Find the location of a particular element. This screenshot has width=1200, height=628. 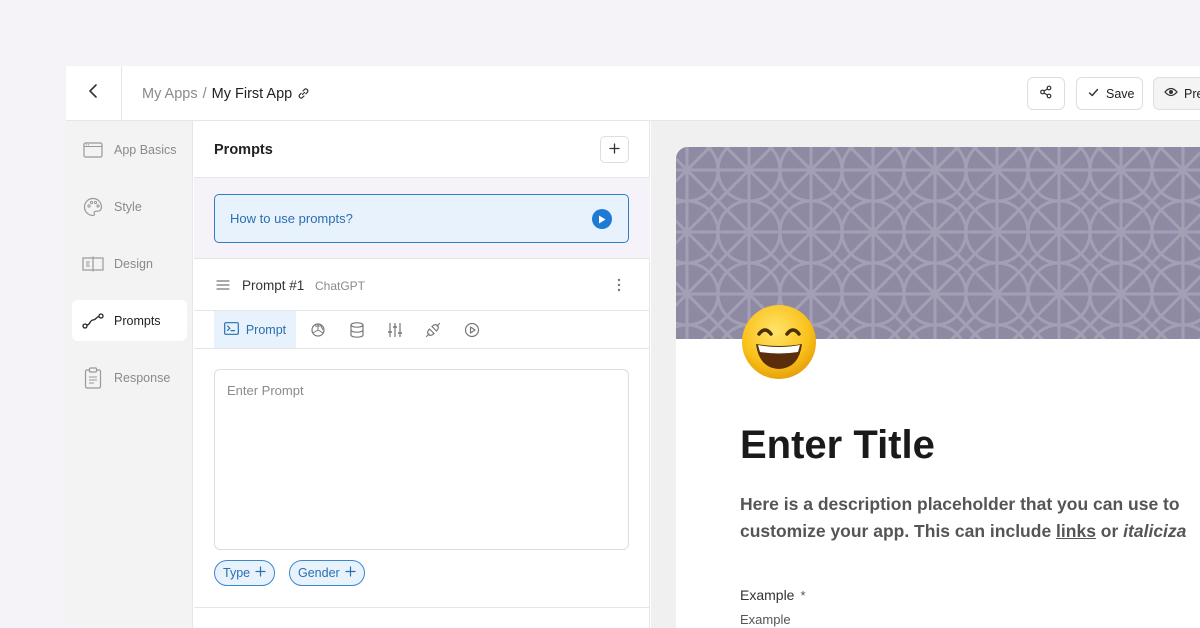

sidebar-item-label: Response is located at coordinates (142, 377).